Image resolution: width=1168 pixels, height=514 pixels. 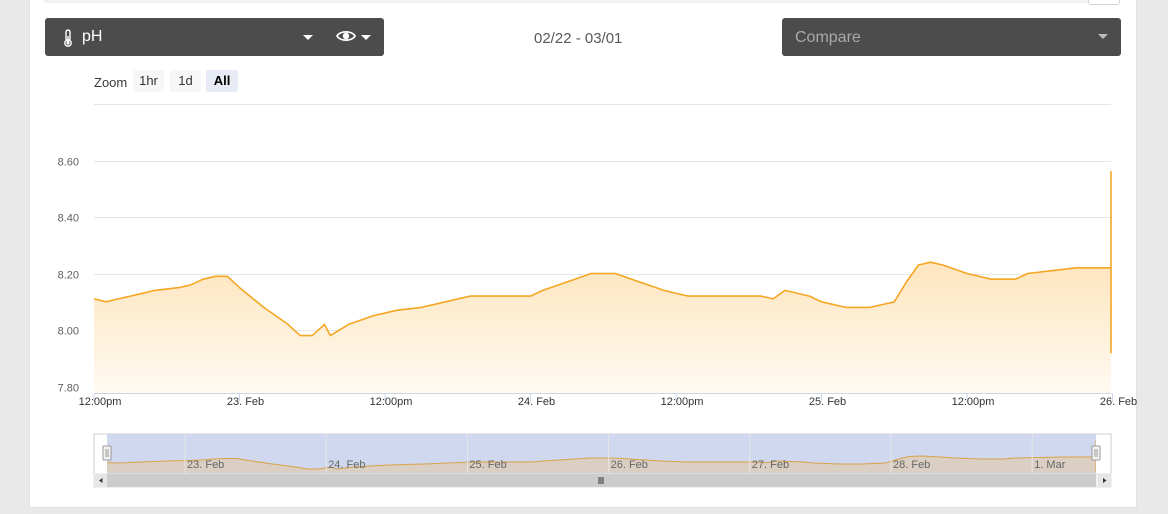 What do you see at coordinates (68, 332) in the screenshot?
I see `y-tick-label: 8.00` at bounding box center [68, 332].